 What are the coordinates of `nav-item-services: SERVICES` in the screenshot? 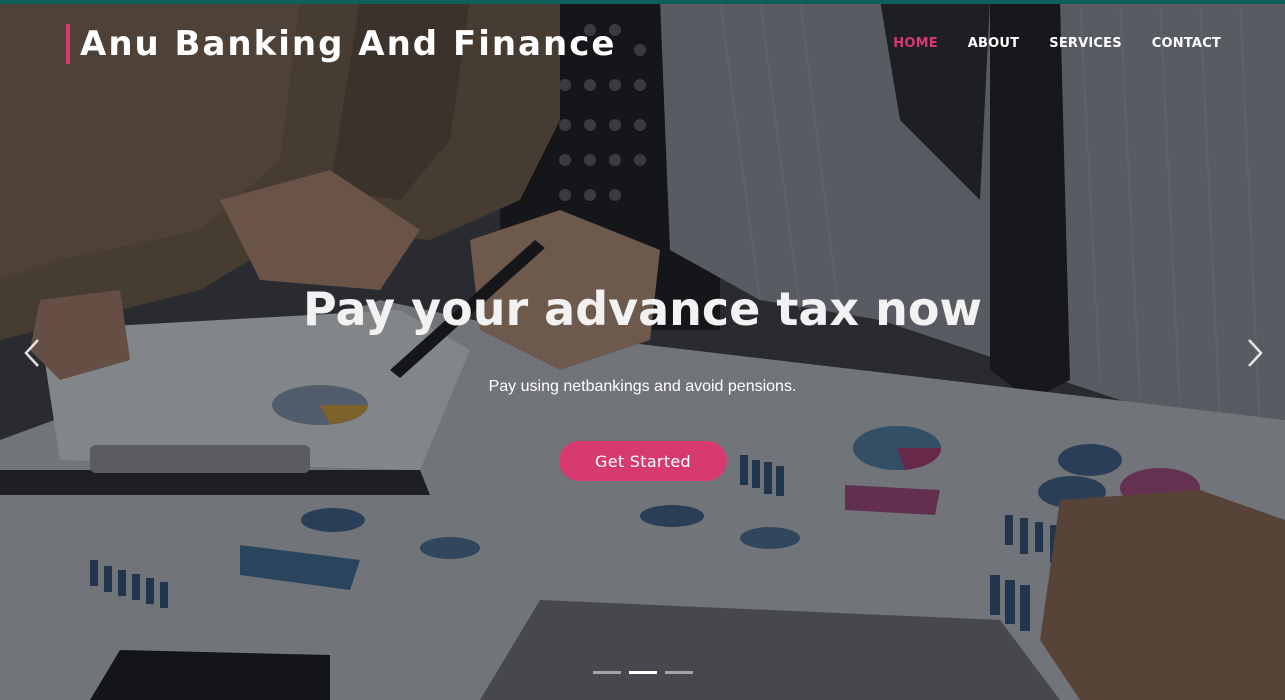 It's located at (1085, 43).